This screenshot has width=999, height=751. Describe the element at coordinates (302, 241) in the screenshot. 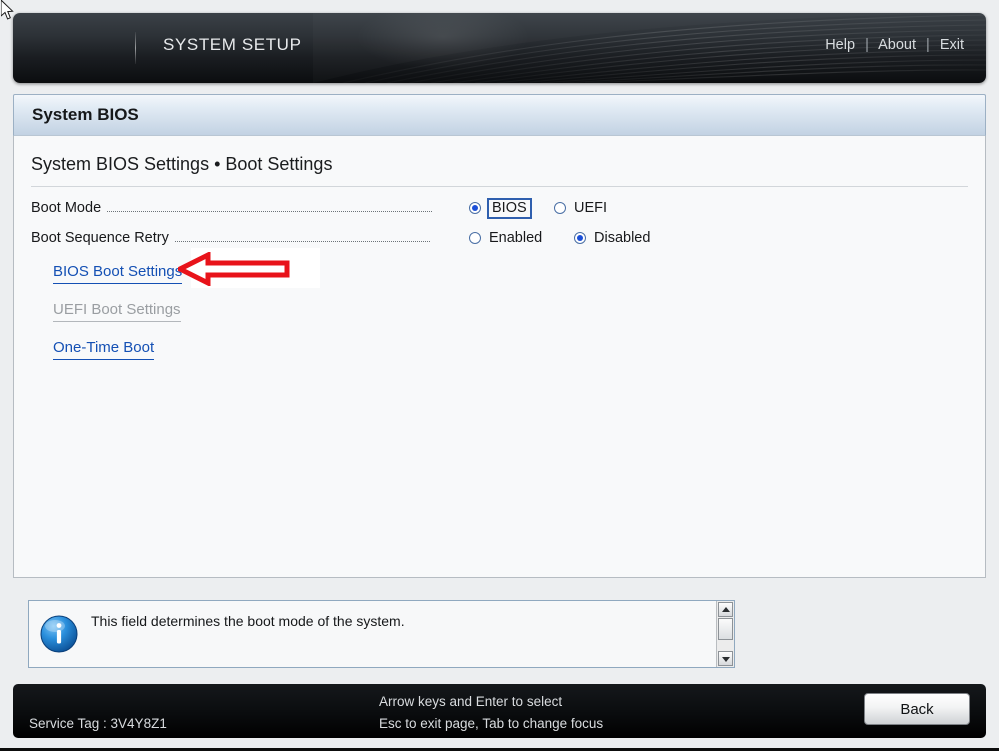

I see `leader-line-boot-sequence-retry` at that location.